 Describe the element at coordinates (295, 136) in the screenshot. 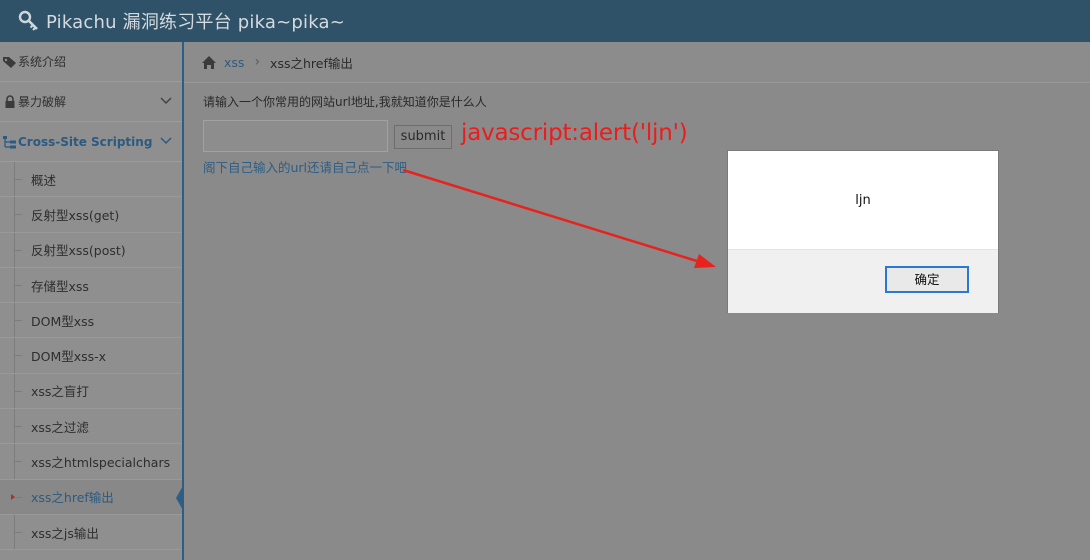

I see `url-input` at that location.